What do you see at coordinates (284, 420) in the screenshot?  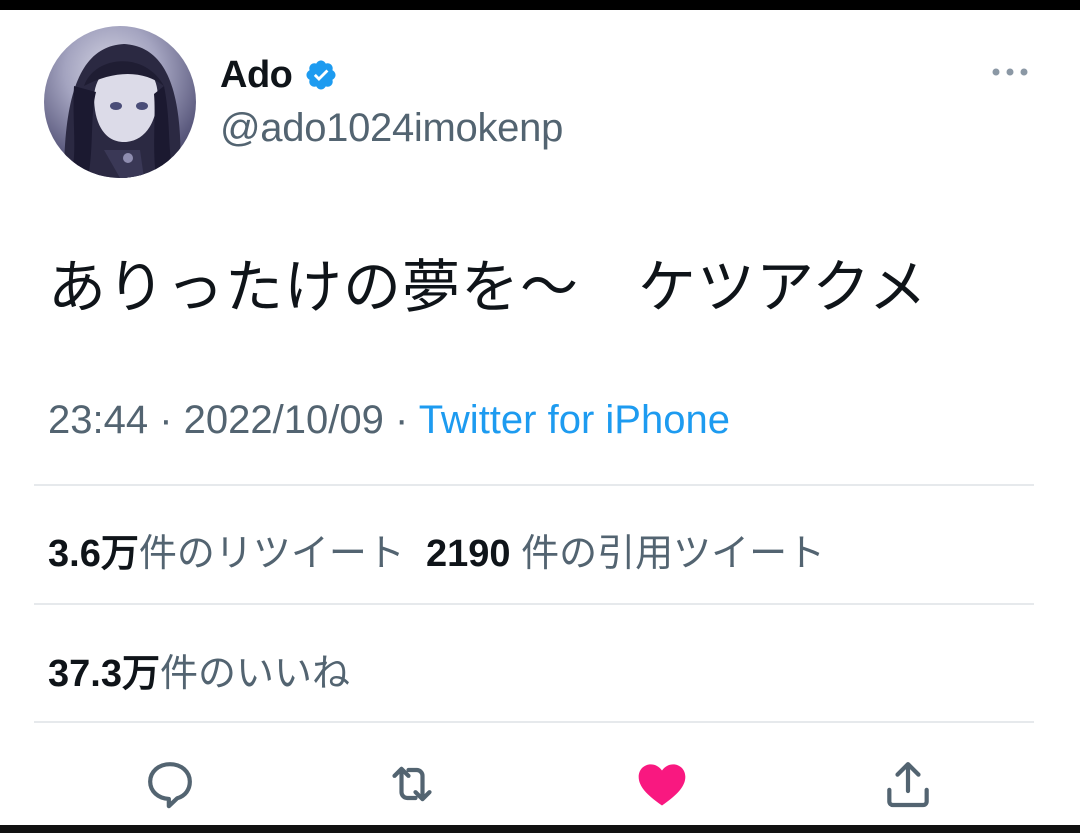 I see `tweet-date: 2022/10/09` at bounding box center [284, 420].